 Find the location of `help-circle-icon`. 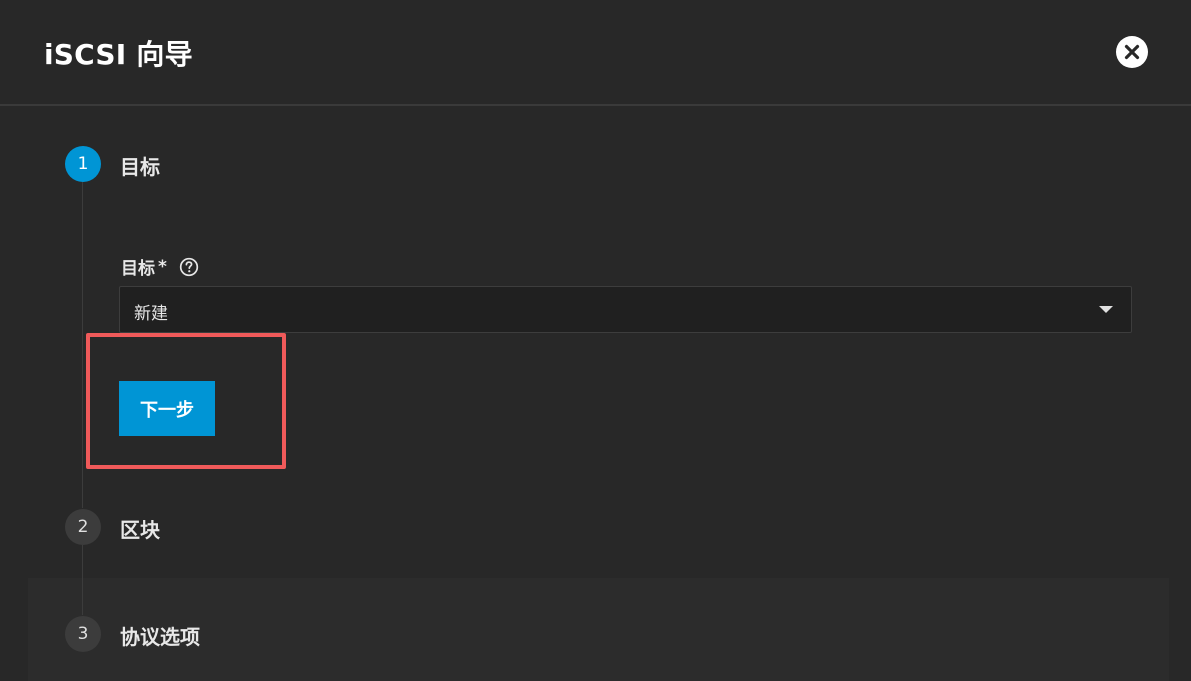

help-circle-icon is located at coordinates (189, 267).